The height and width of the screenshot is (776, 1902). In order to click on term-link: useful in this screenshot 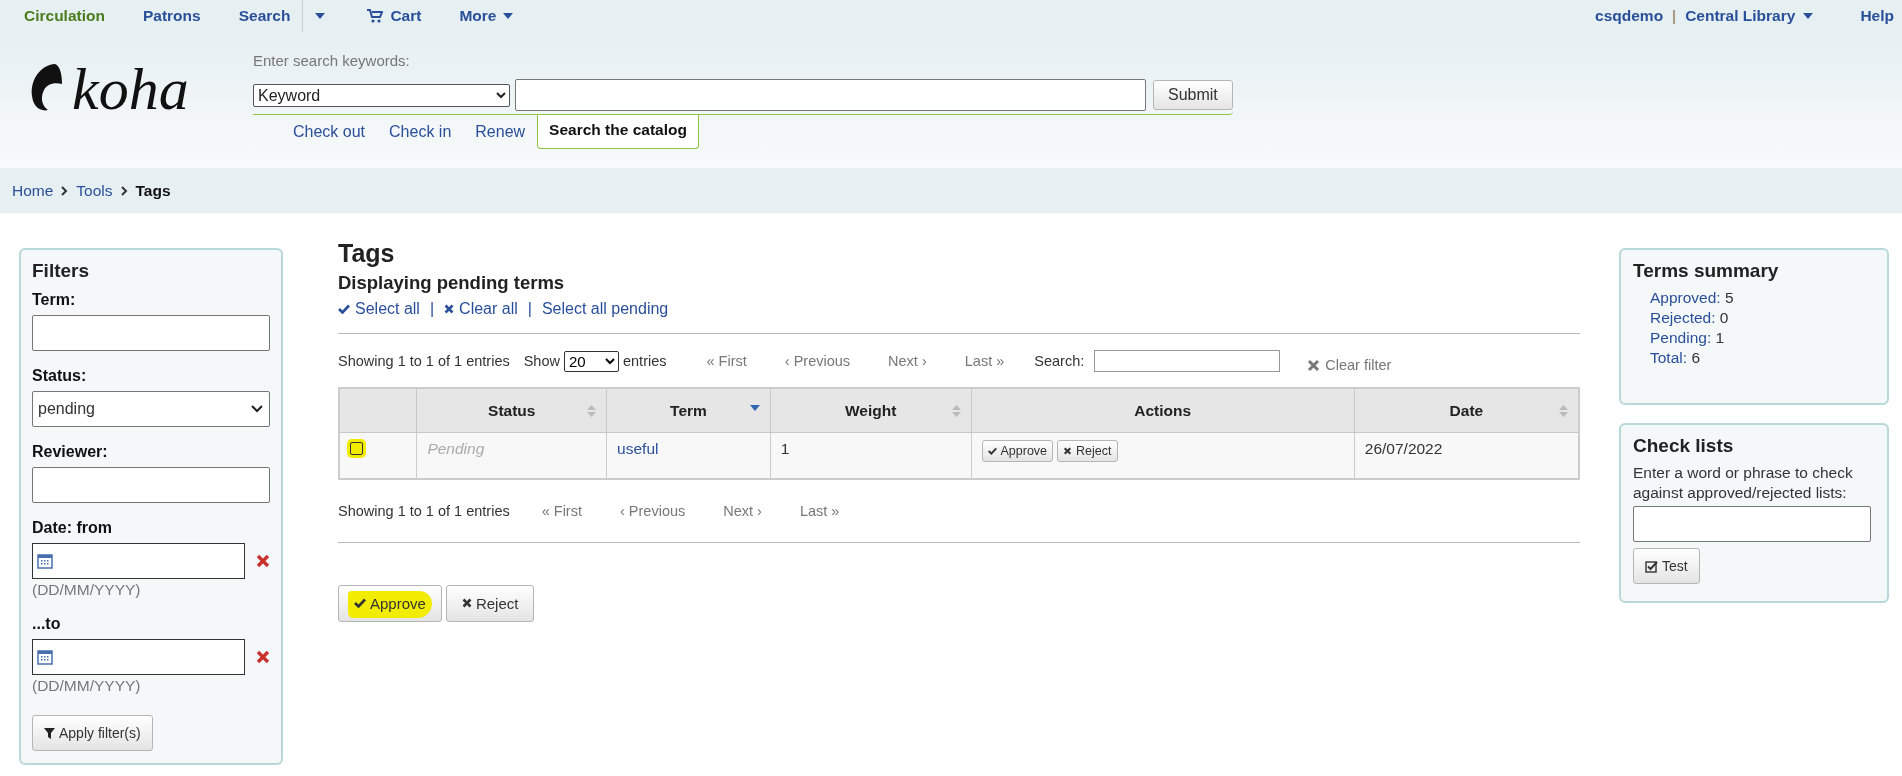, I will do `click(638, 448)`.